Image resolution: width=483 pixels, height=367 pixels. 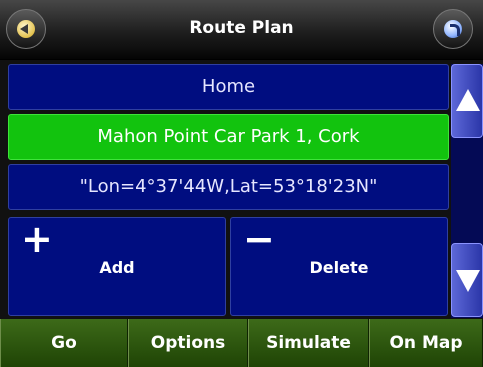 I want to click on route-item-label: "Lon=4°37'44W,Lat=53°18'23N", so click(x=228, y=186).